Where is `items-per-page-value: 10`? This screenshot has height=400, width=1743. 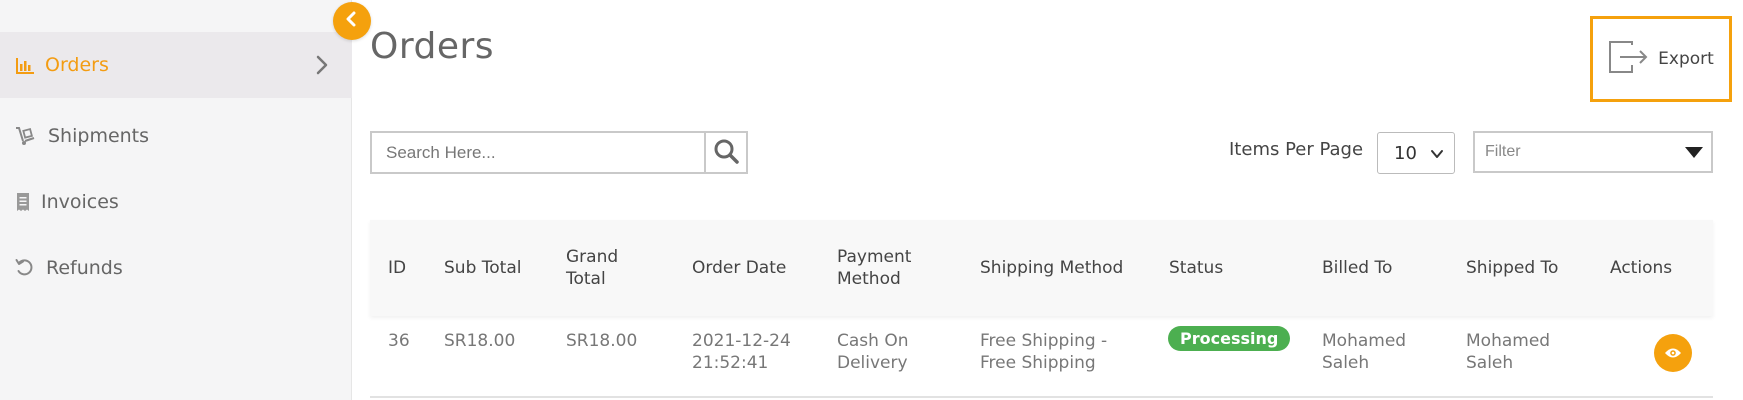 items-per-page-value: 10 is located at coordinates (1405, 153).